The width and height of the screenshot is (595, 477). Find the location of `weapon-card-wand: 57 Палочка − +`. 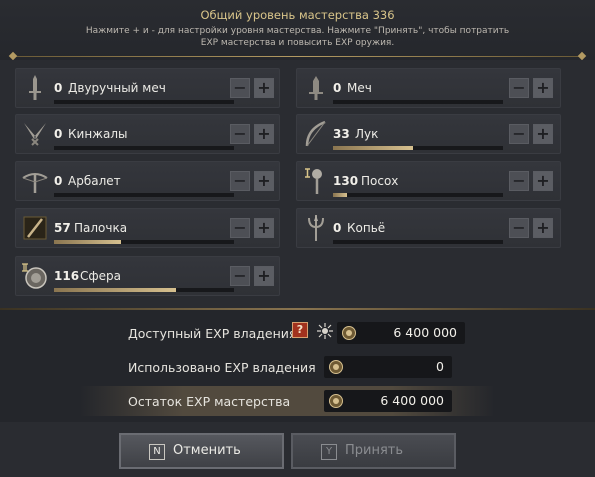

weapon-card-wand: 57 Палочка − + is located at coordinates (147, 228).